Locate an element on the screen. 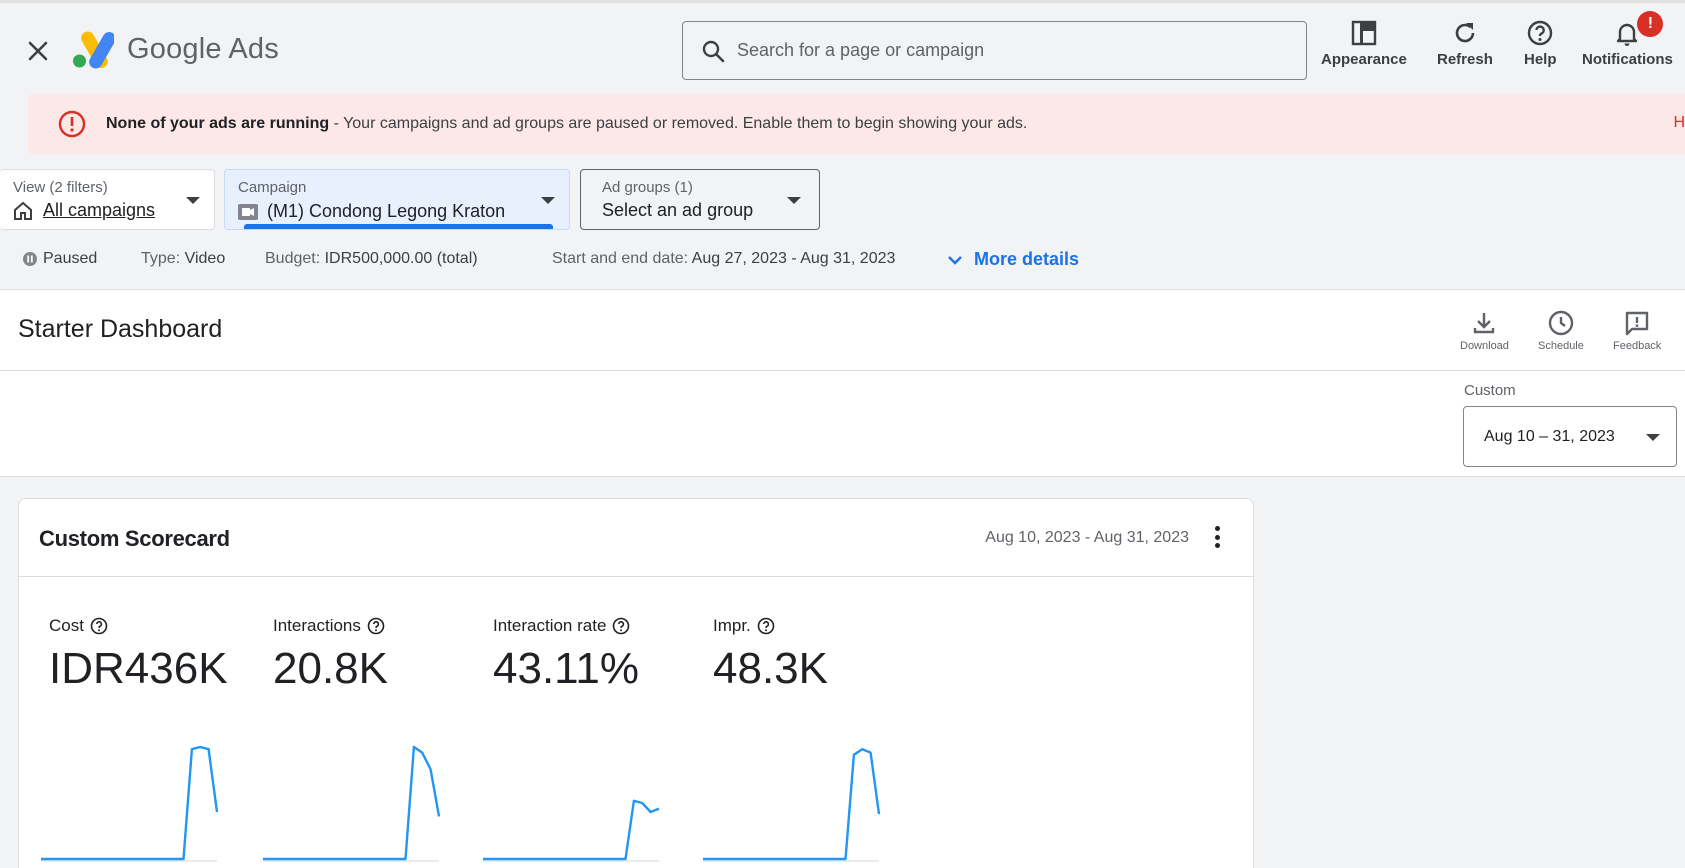  metric-cost: Cost IDR436K is located at coordinates (138, 655).